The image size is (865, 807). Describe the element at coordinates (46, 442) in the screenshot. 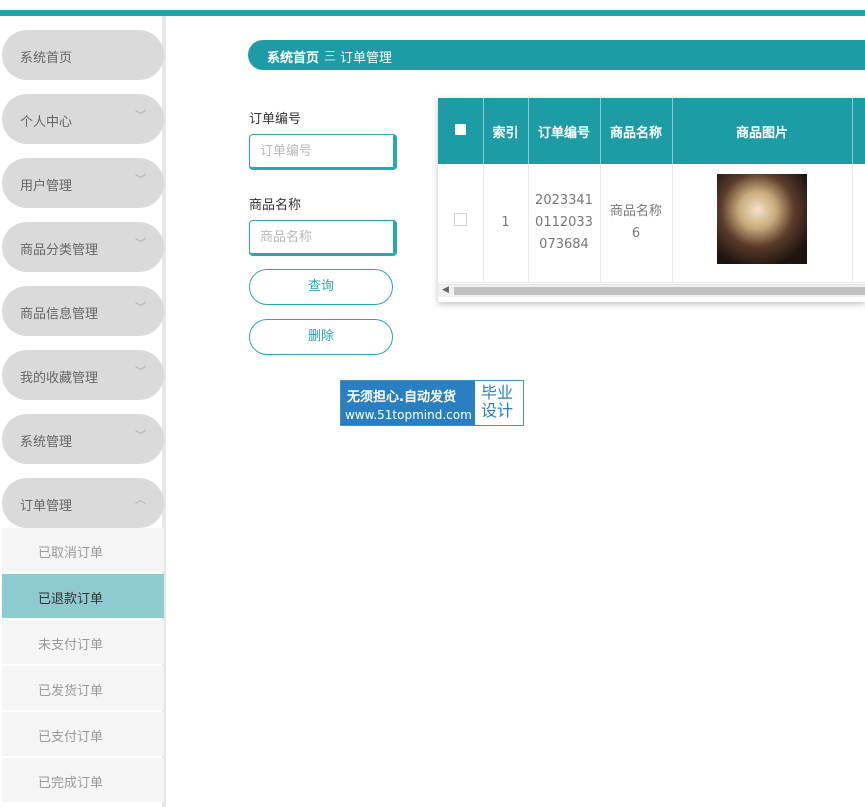

I see `sidebar-item-label: 系统管理` at that location.